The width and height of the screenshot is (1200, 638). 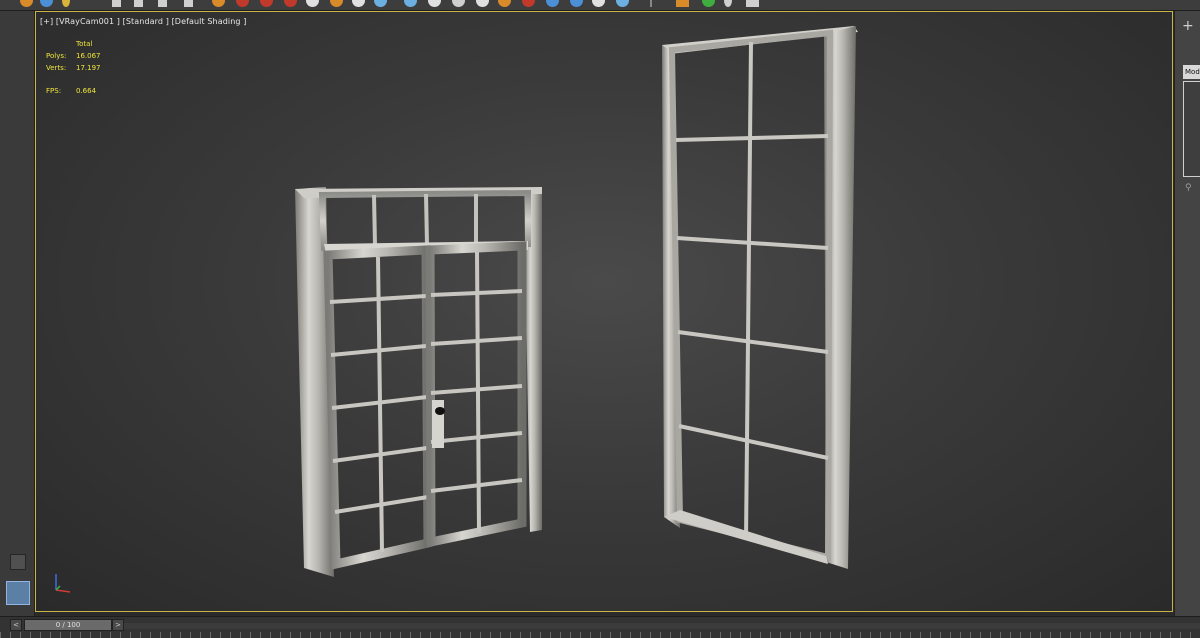 What do you see at coordinates (46, 3) in the screenshot?
I see `material-editor-icon` at bounding box center [46, 3].